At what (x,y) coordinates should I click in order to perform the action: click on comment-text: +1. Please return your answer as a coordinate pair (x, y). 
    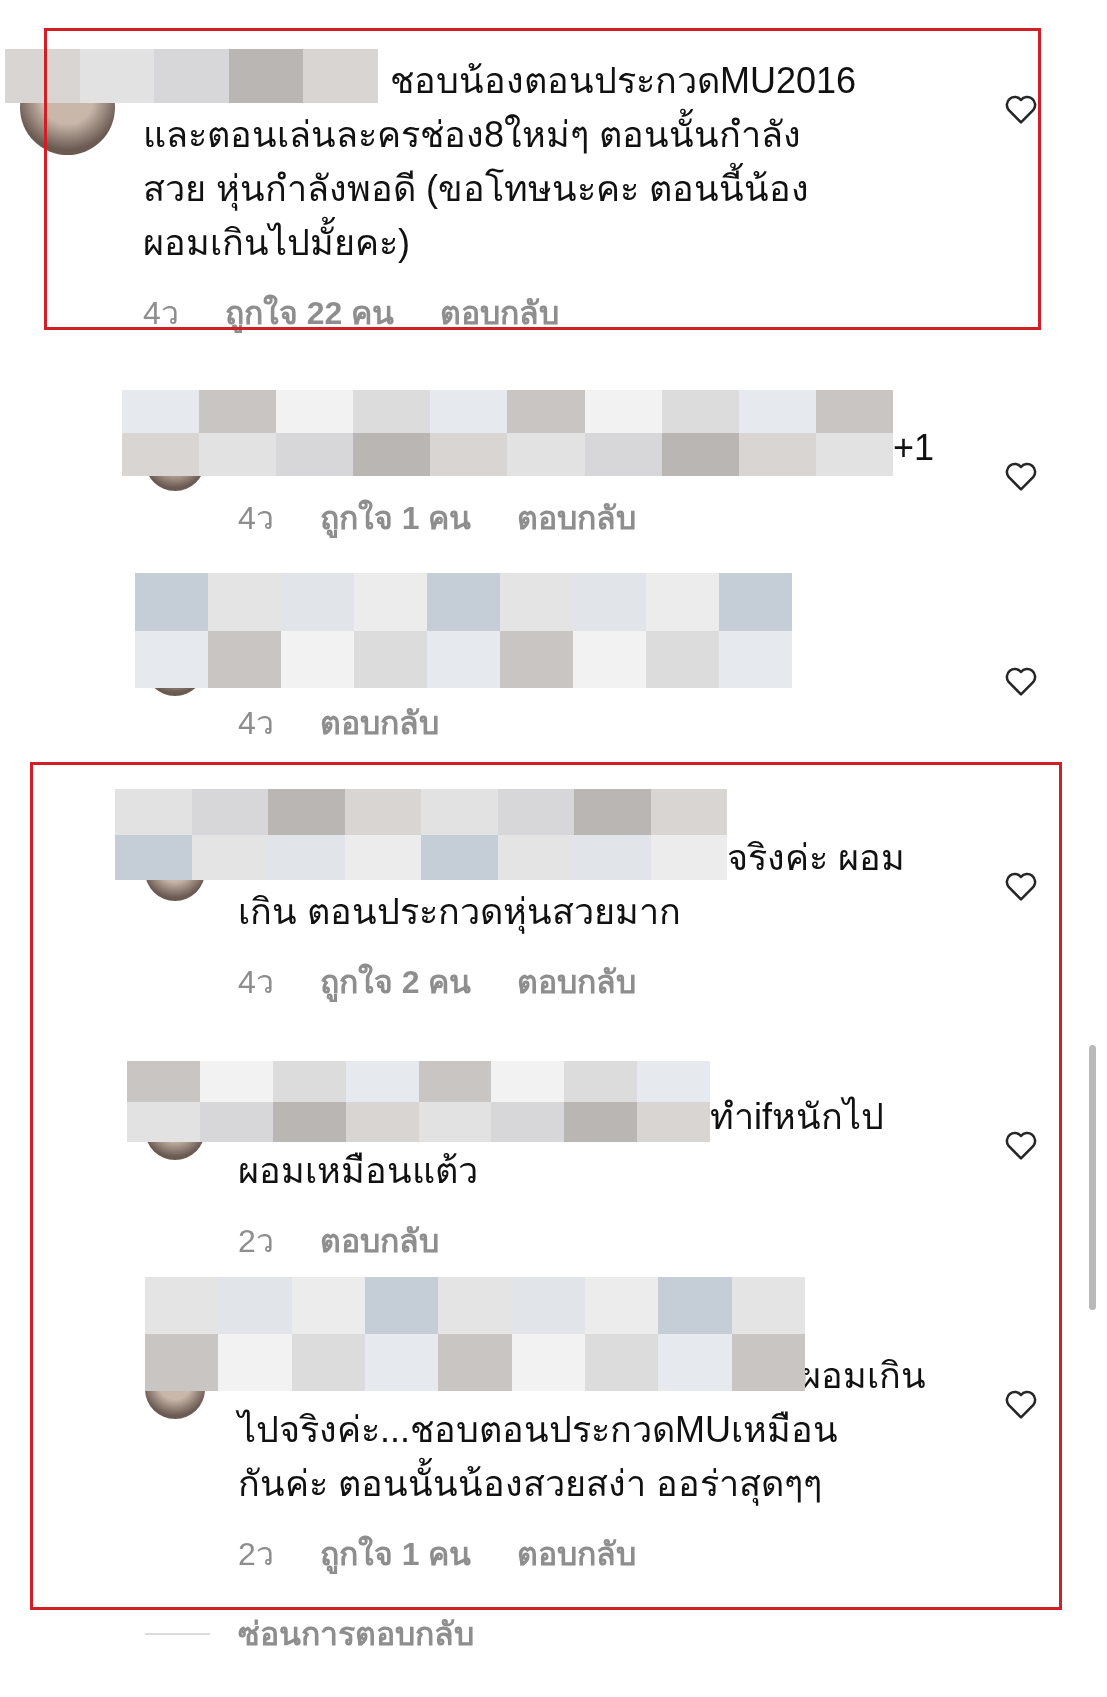
    Looking at the image, I should click on (914, 448).